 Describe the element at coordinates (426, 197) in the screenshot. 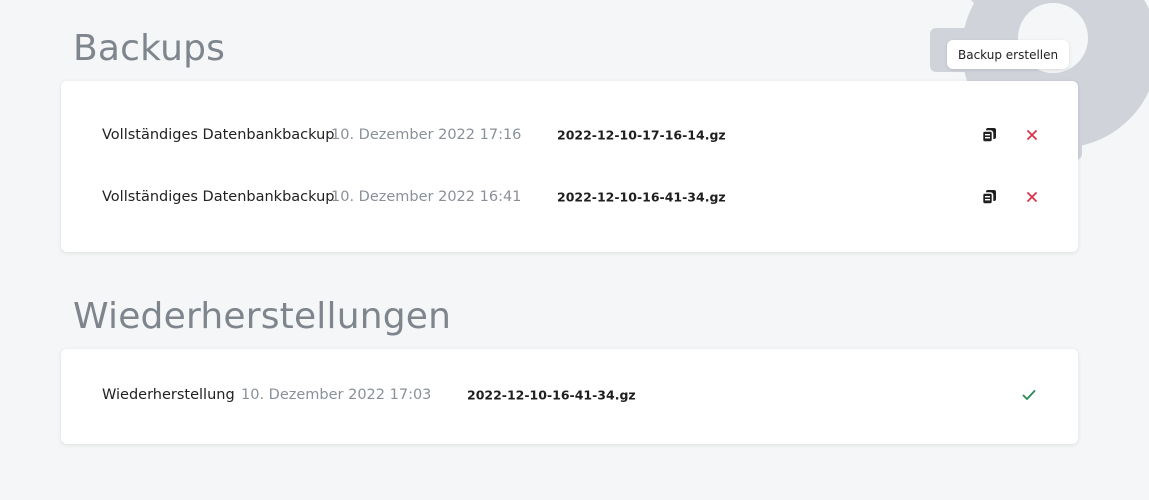

I see `backup-date: 10. Dezember 2022 16:41` at that location.